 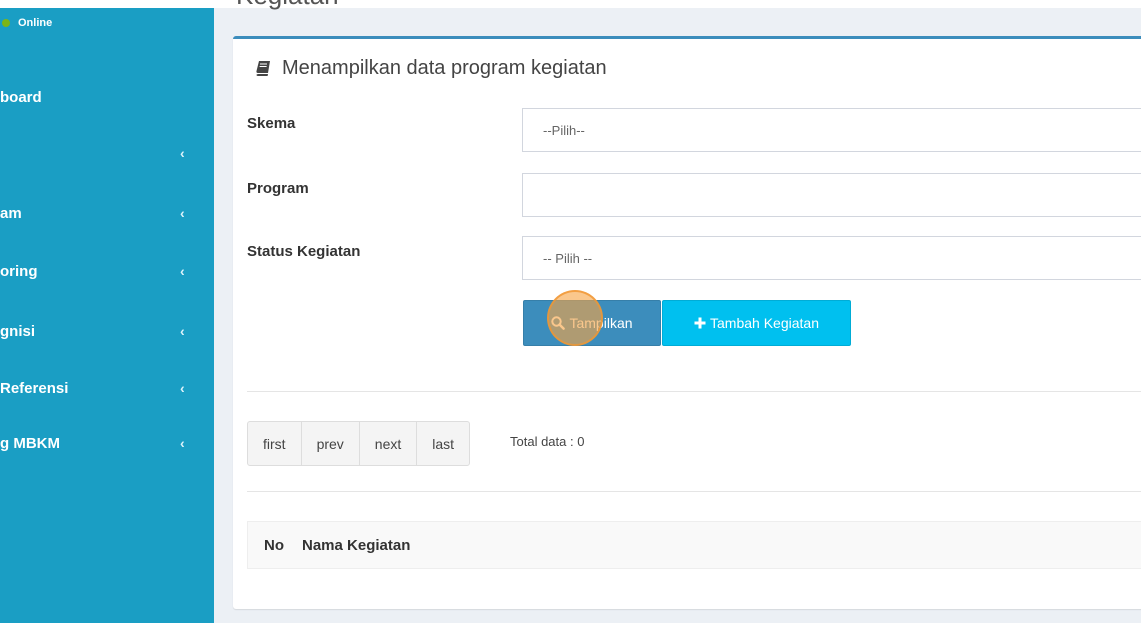 I want to click on program-select, so click(x=831, y=195).